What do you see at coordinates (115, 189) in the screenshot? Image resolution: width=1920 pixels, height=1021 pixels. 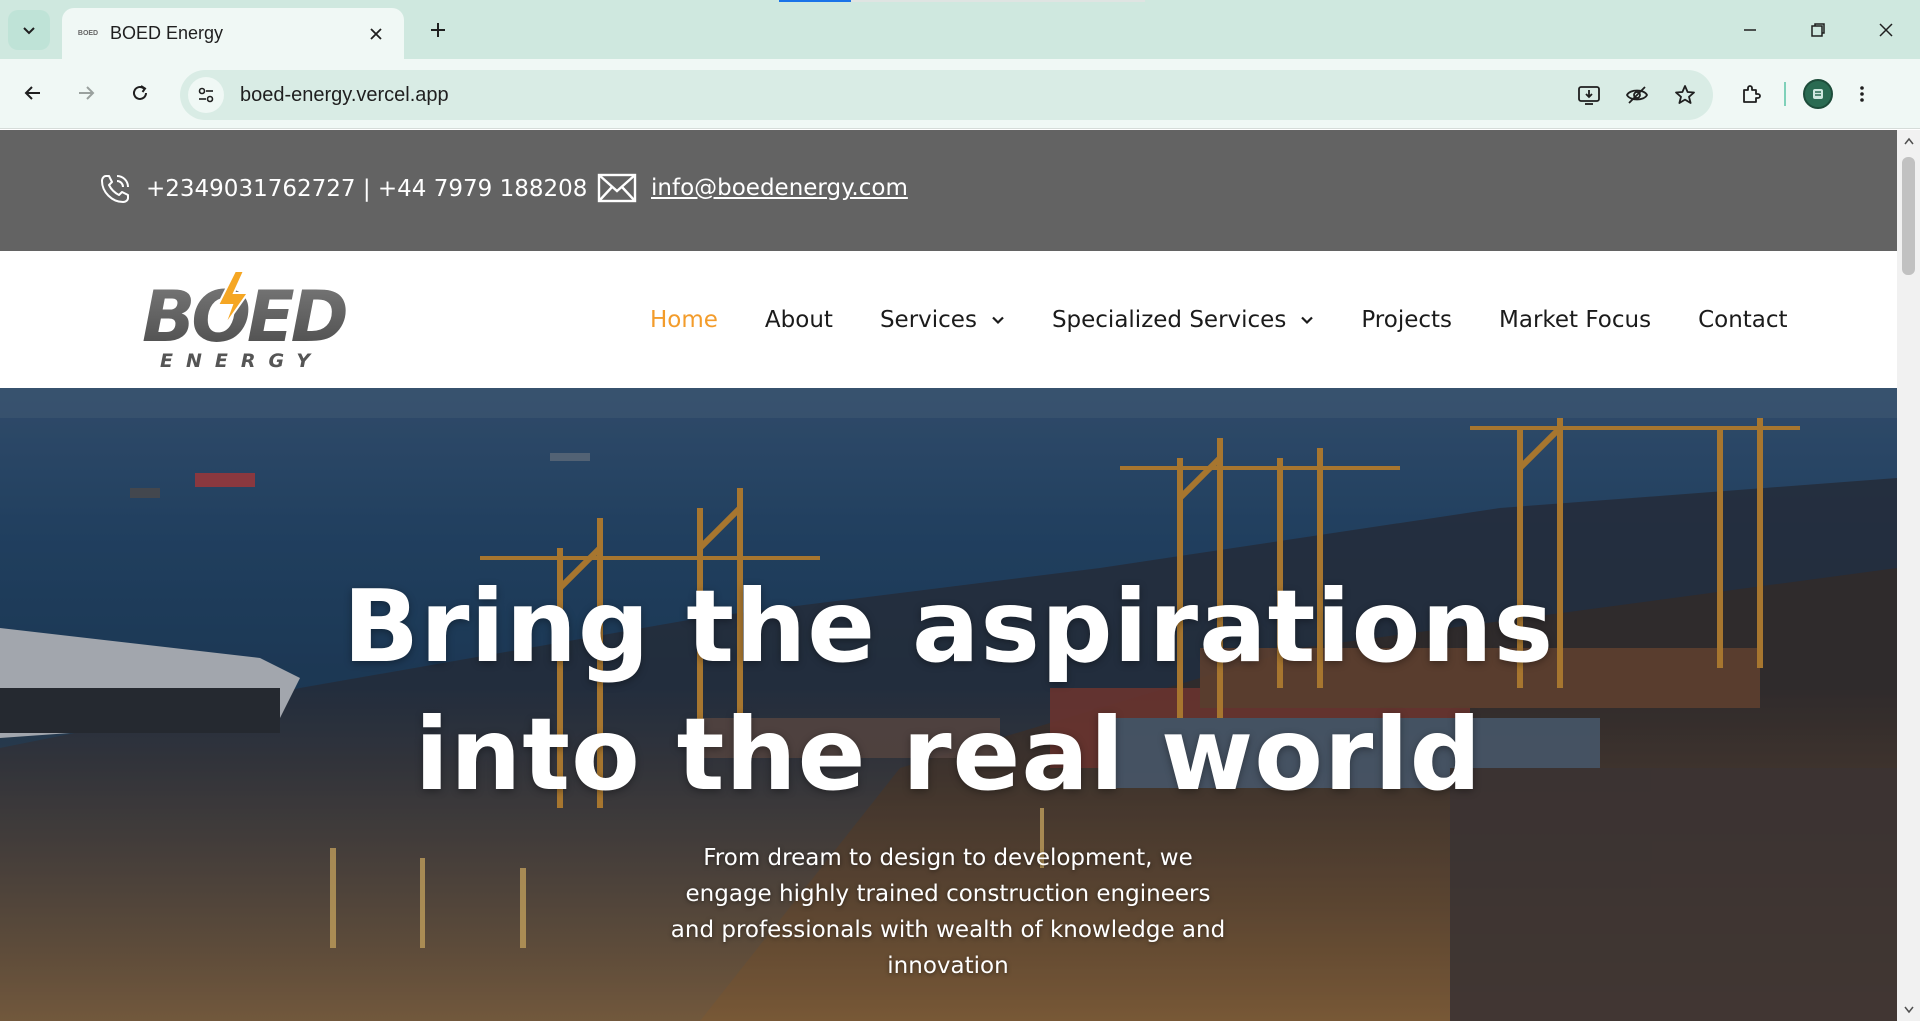 I see `phone-icon` at bounding box center [115, 189].